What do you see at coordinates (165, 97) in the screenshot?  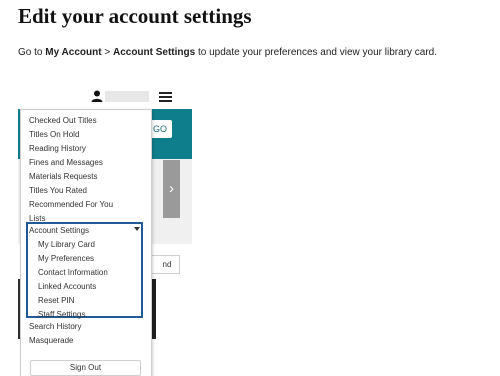 I see `hamburger-menu-icon` at bounding box center [165, 97].